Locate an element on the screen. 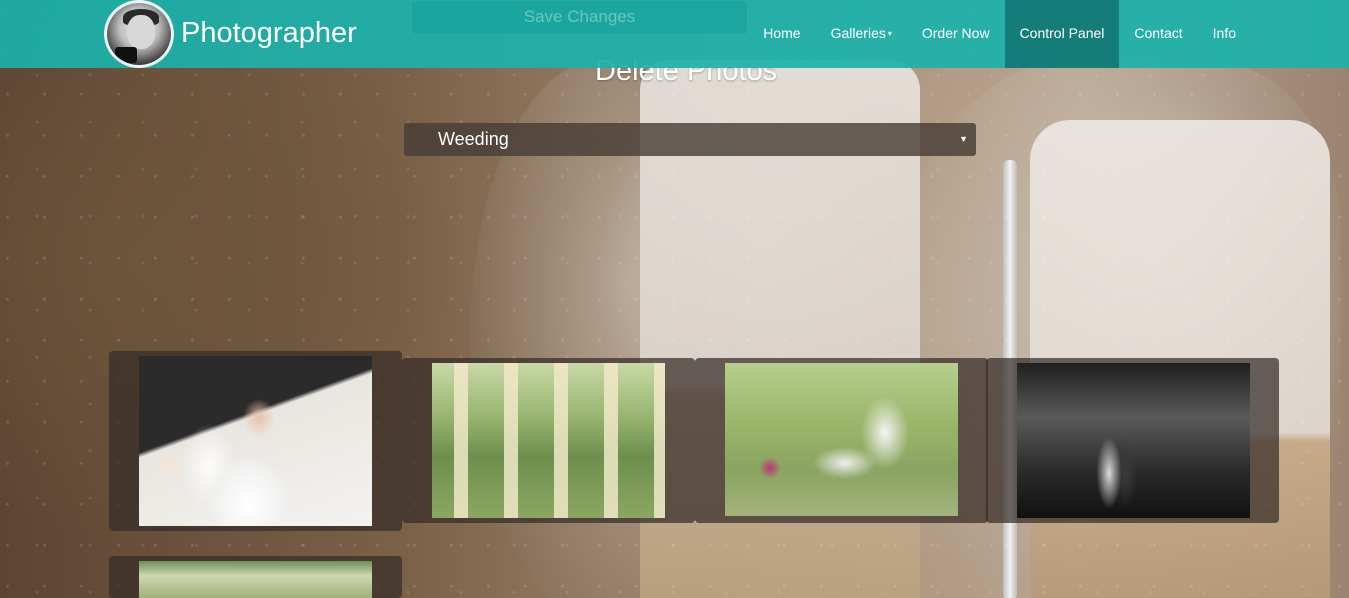 This screenshot has width=1349, height=598. brand-title: Photographer is located at coordinates (269, 33).